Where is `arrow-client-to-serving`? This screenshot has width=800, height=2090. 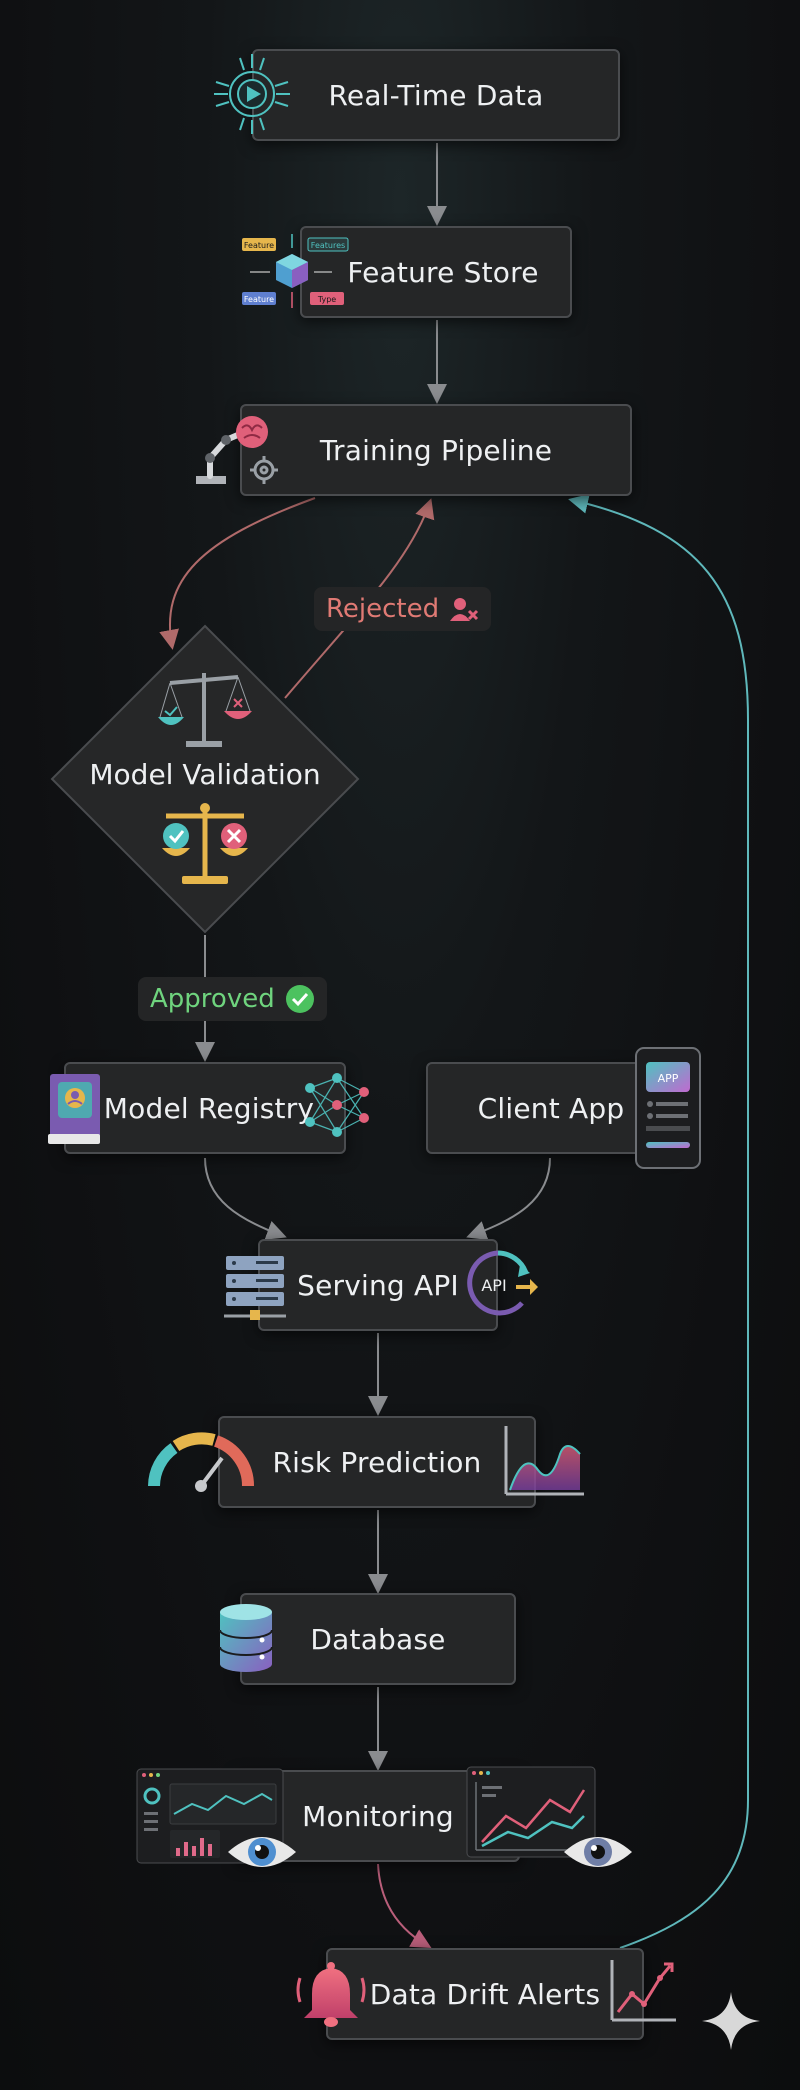 arrow-client-to-serving is located at coordinates (508, 1199).